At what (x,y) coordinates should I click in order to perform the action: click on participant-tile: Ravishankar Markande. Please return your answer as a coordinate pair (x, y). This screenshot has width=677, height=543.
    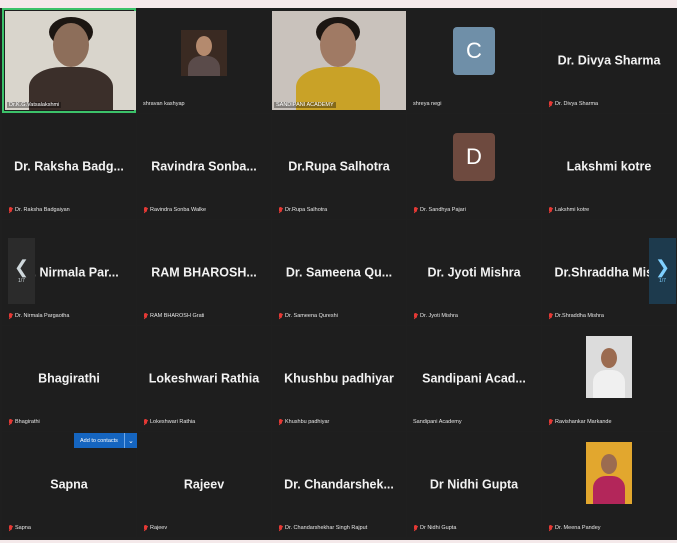
    Looking at the image, I should click on (609, 378).